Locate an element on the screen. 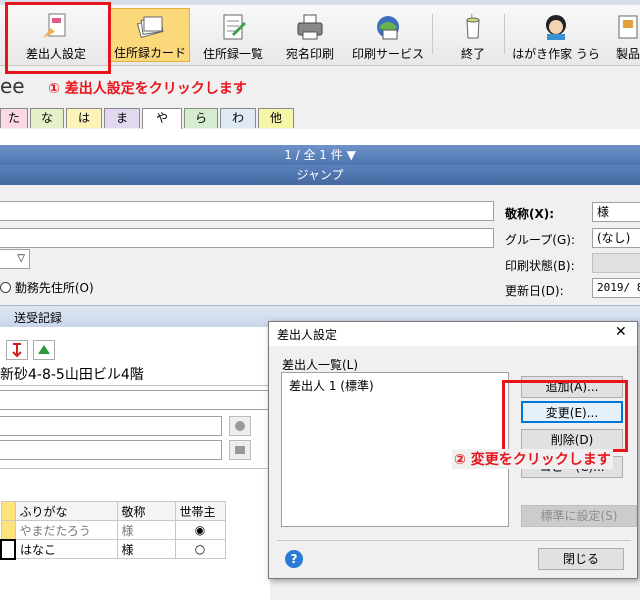  radio-icon is located at coordinates (5, 287).